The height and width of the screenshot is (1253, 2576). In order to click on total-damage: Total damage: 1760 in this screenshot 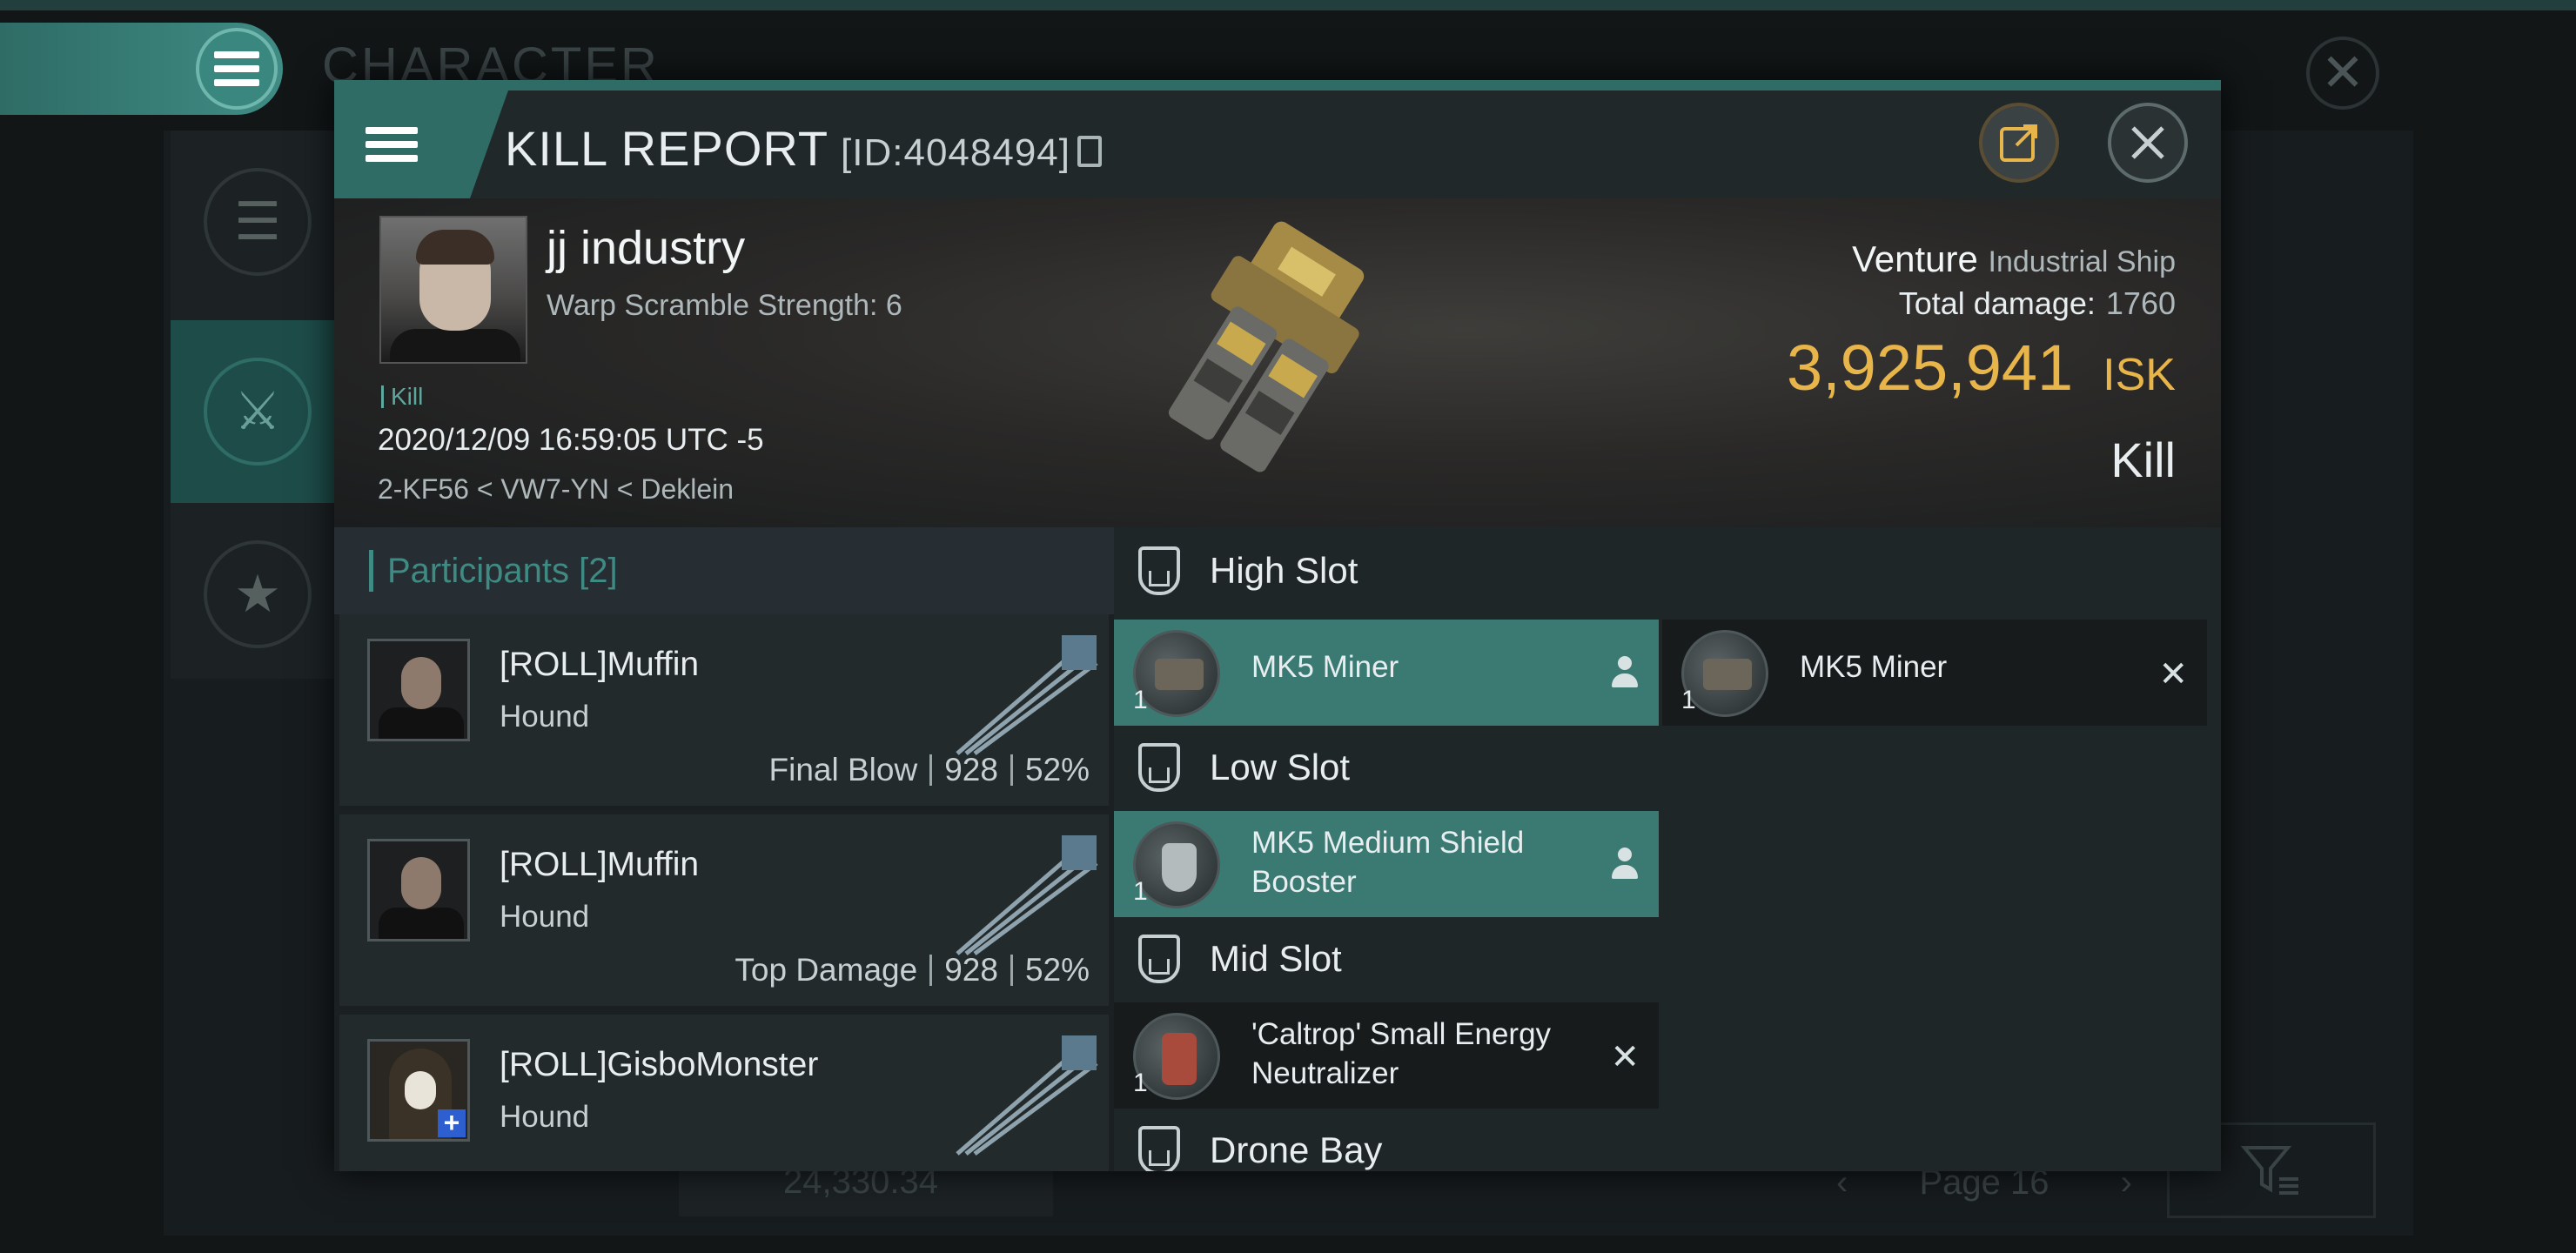, I will do `click(2037, 303)`.